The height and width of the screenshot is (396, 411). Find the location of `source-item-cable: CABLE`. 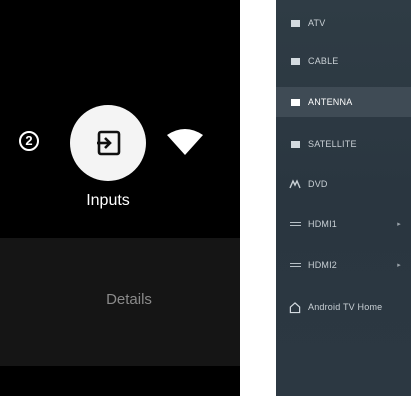

source-item-cable: CABLE is located at coordinates (343, 61).